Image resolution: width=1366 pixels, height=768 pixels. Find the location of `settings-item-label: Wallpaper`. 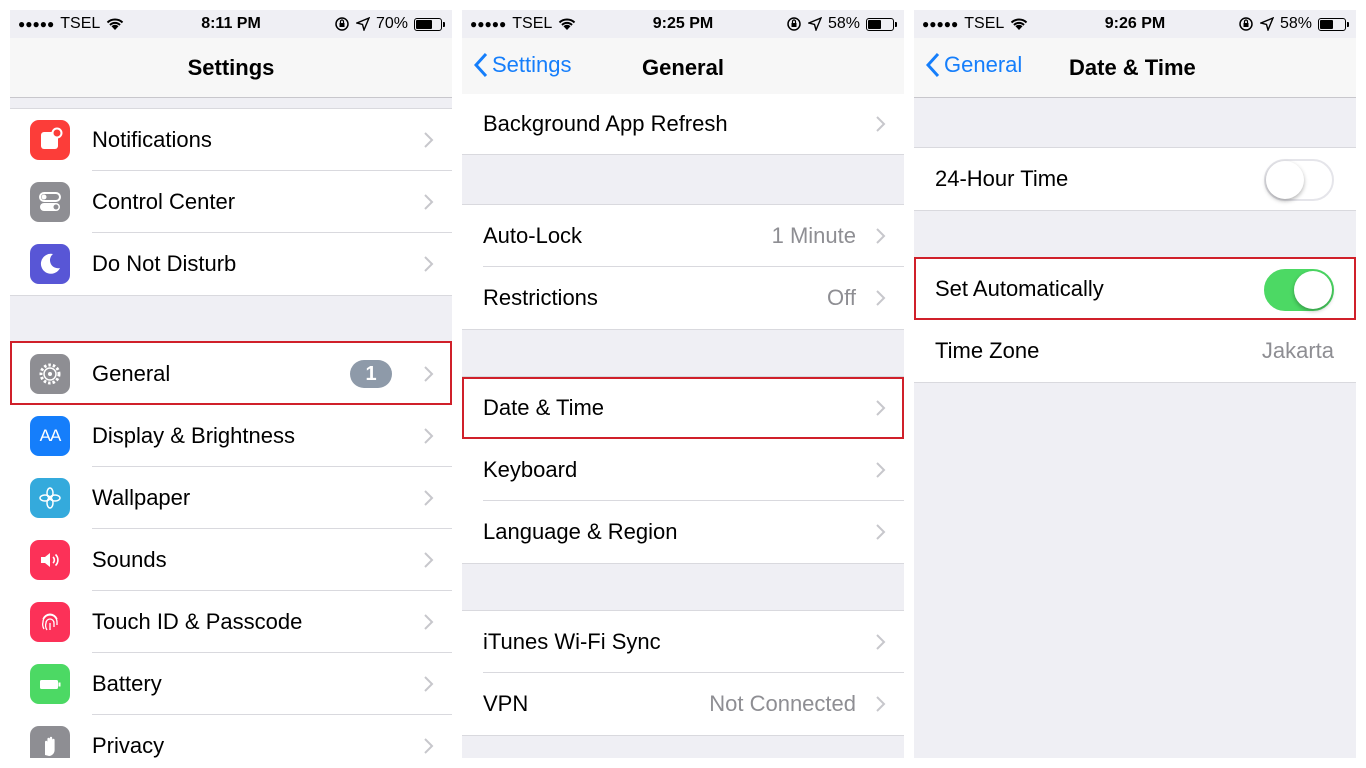

settings-item-label: Wallpaper is located at coordinates (141, 497).